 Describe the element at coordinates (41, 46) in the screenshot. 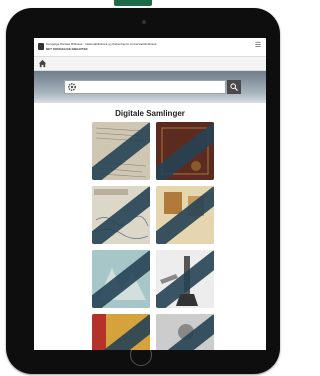

I see `crest-icon` at that location.